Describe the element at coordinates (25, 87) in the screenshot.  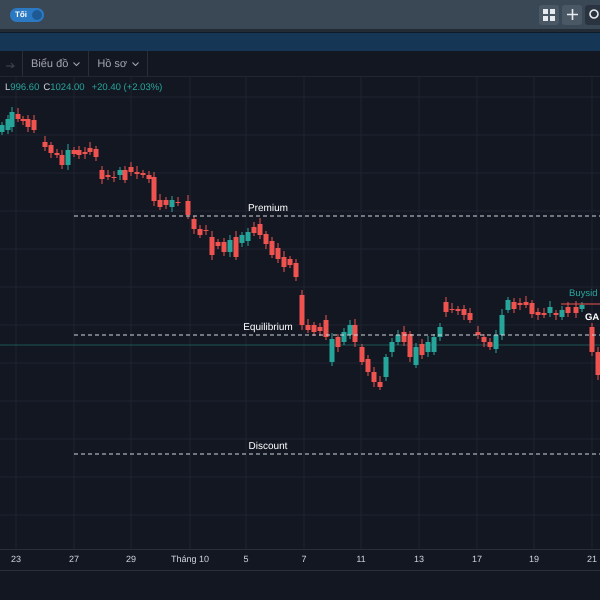
I see `legend-low-value: 996.60` at that location.